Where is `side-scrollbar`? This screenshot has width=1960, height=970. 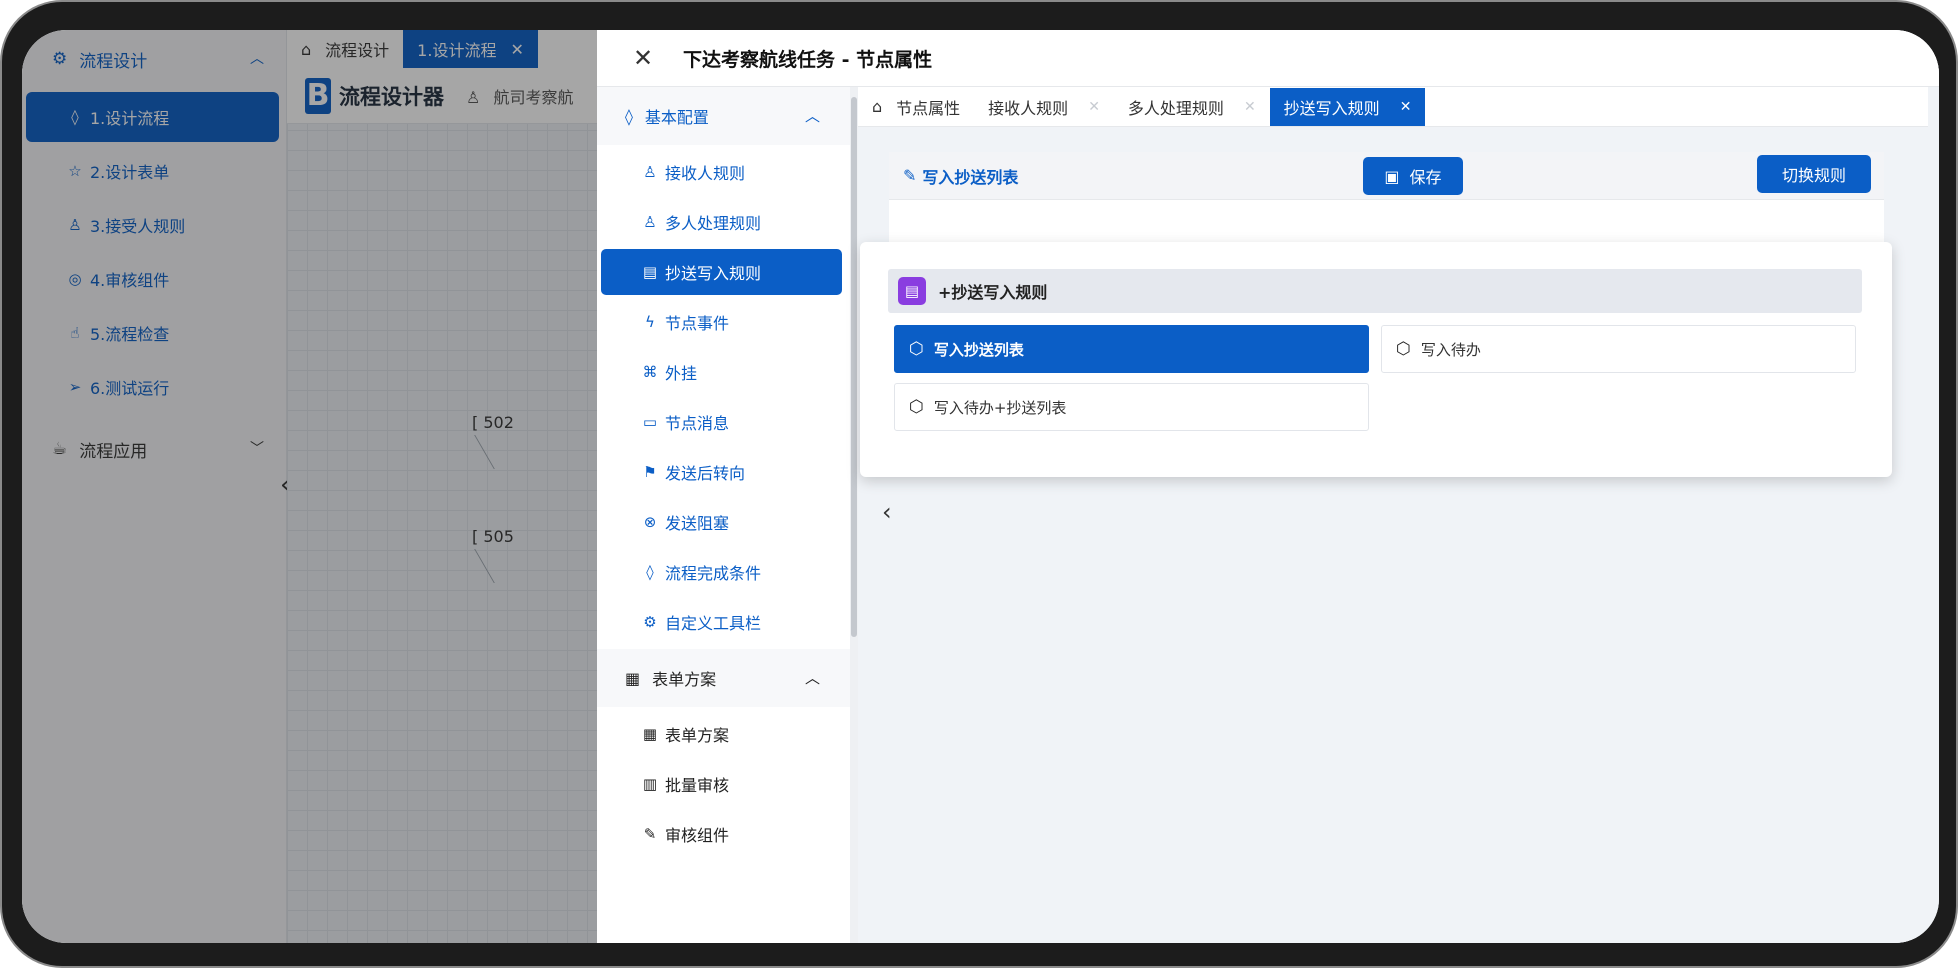
side-scrollbar is located at coordinates (854, 515).